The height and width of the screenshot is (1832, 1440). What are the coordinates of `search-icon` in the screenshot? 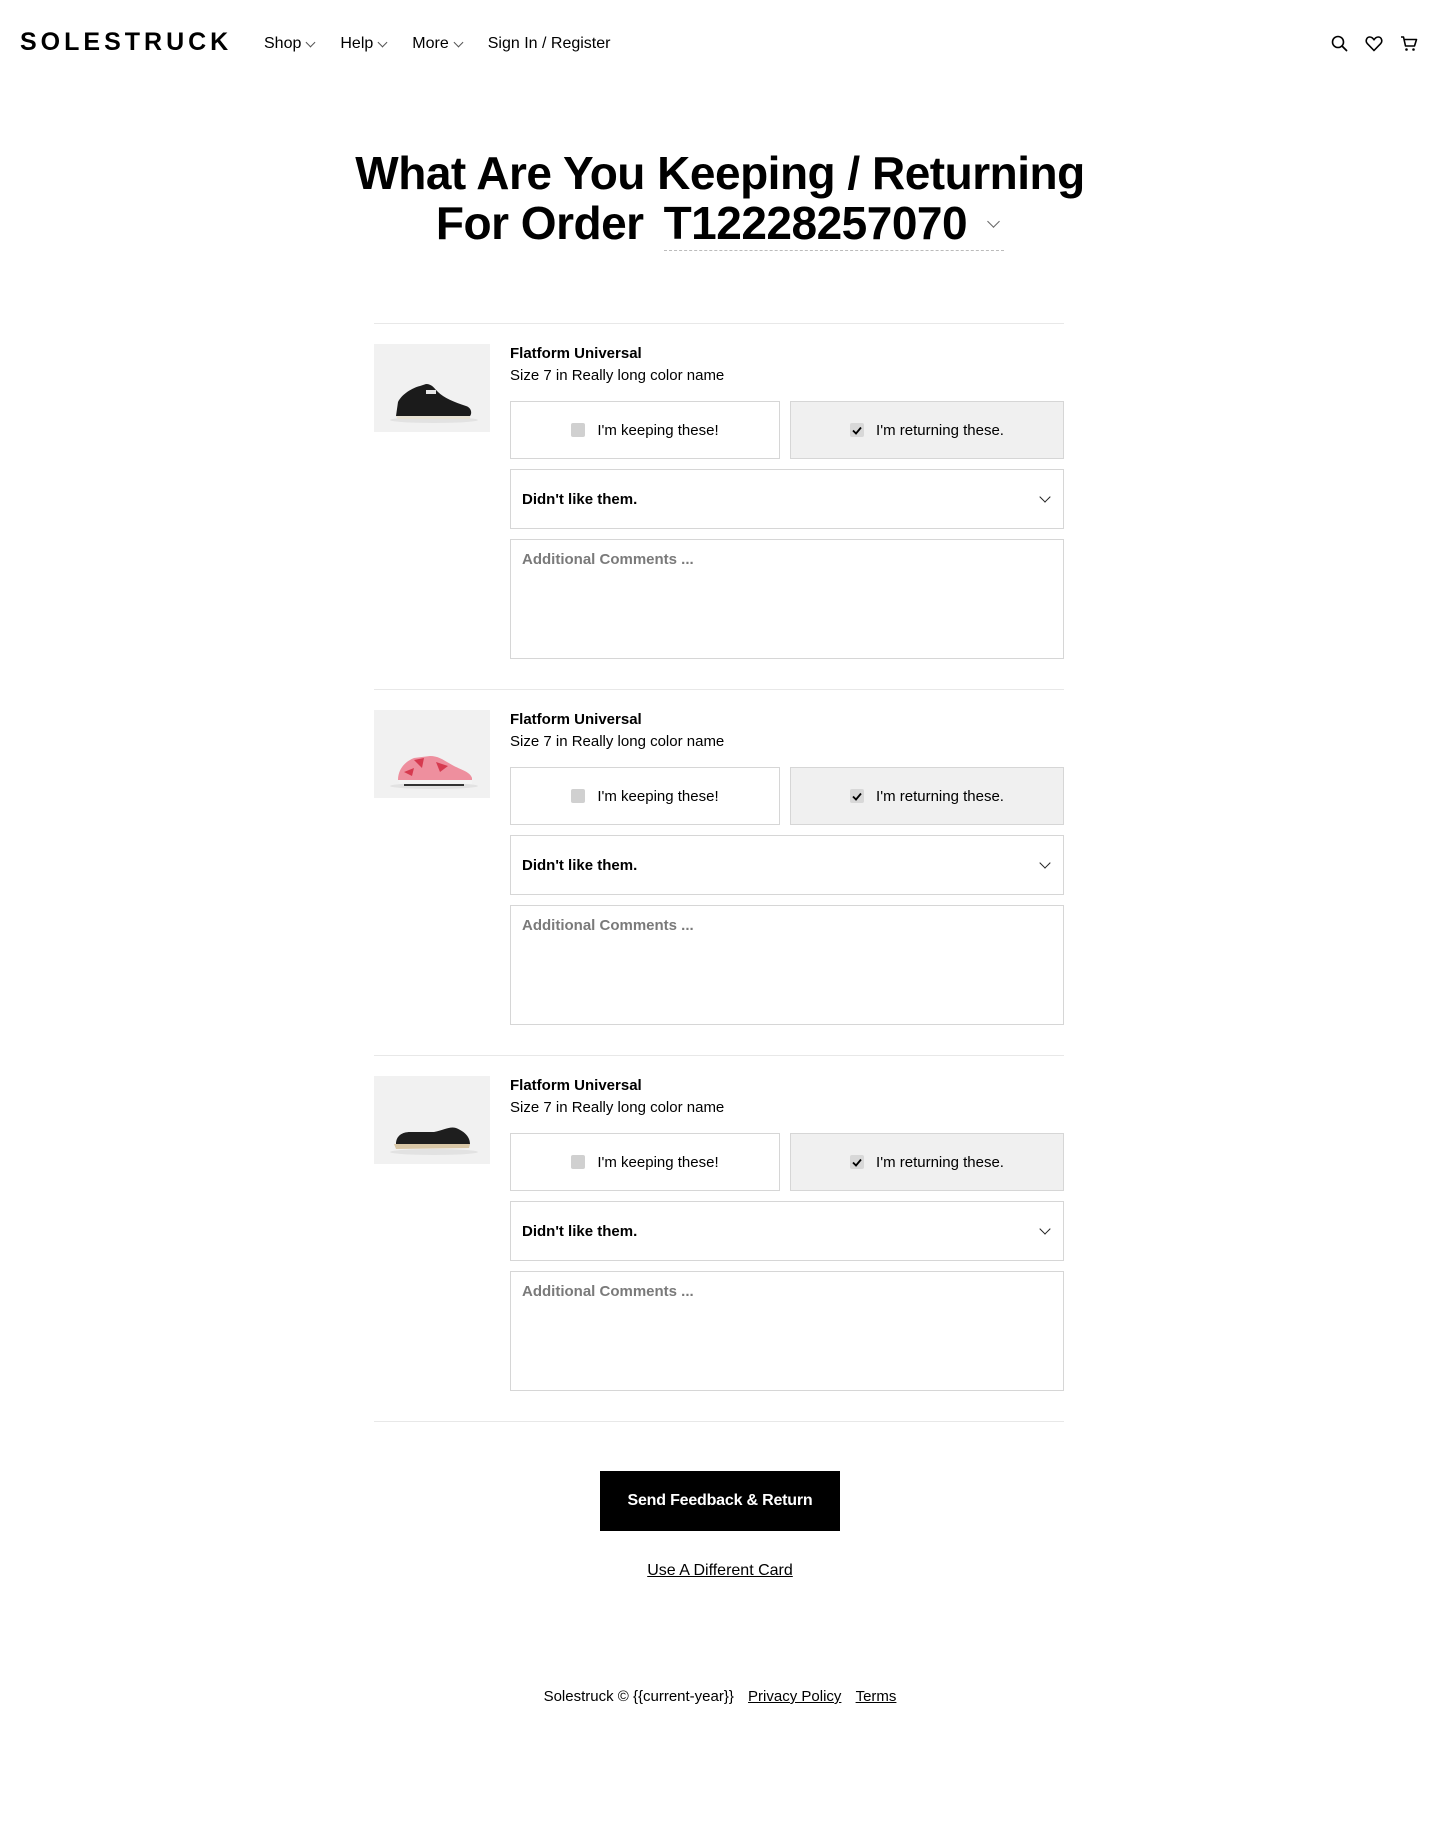 It's located at (1339, 43).